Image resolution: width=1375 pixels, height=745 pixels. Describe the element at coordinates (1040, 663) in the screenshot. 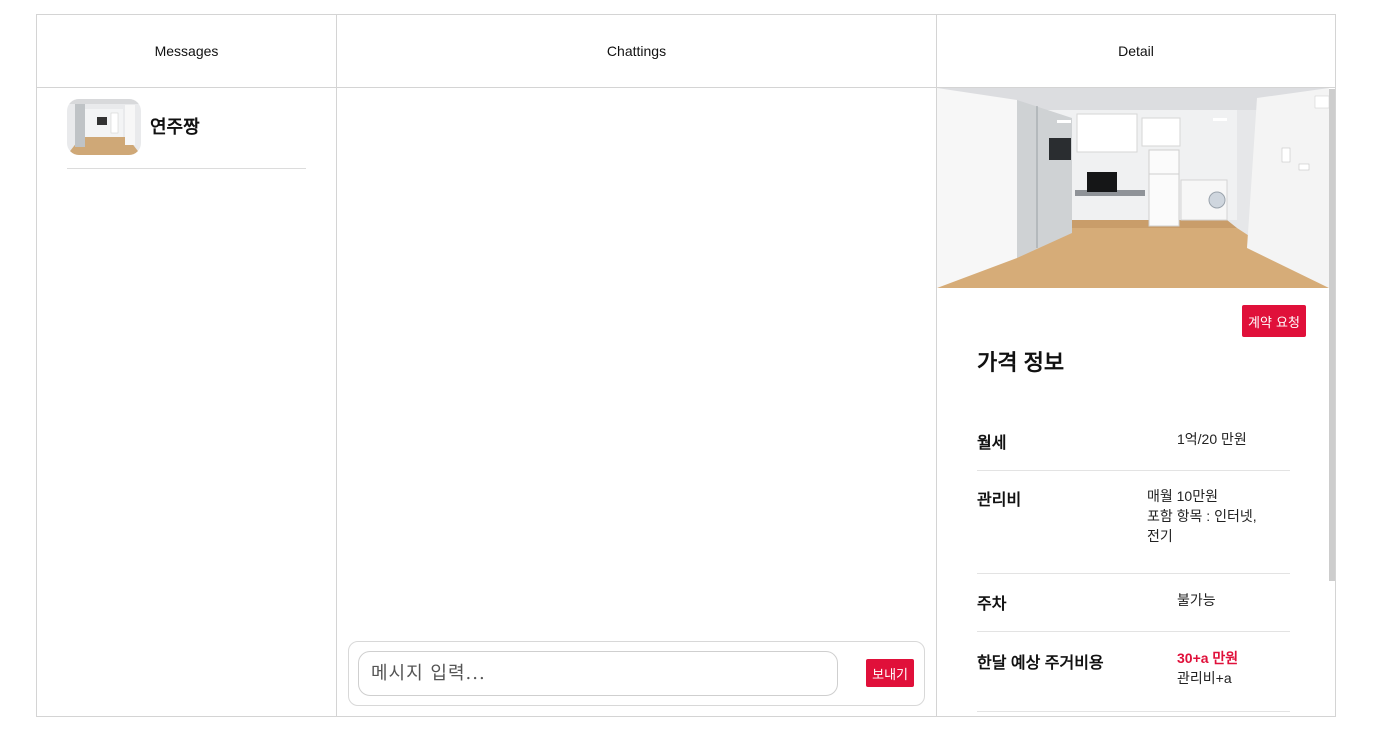

I see `info-label: 한달 예상 주거비용` at that location.